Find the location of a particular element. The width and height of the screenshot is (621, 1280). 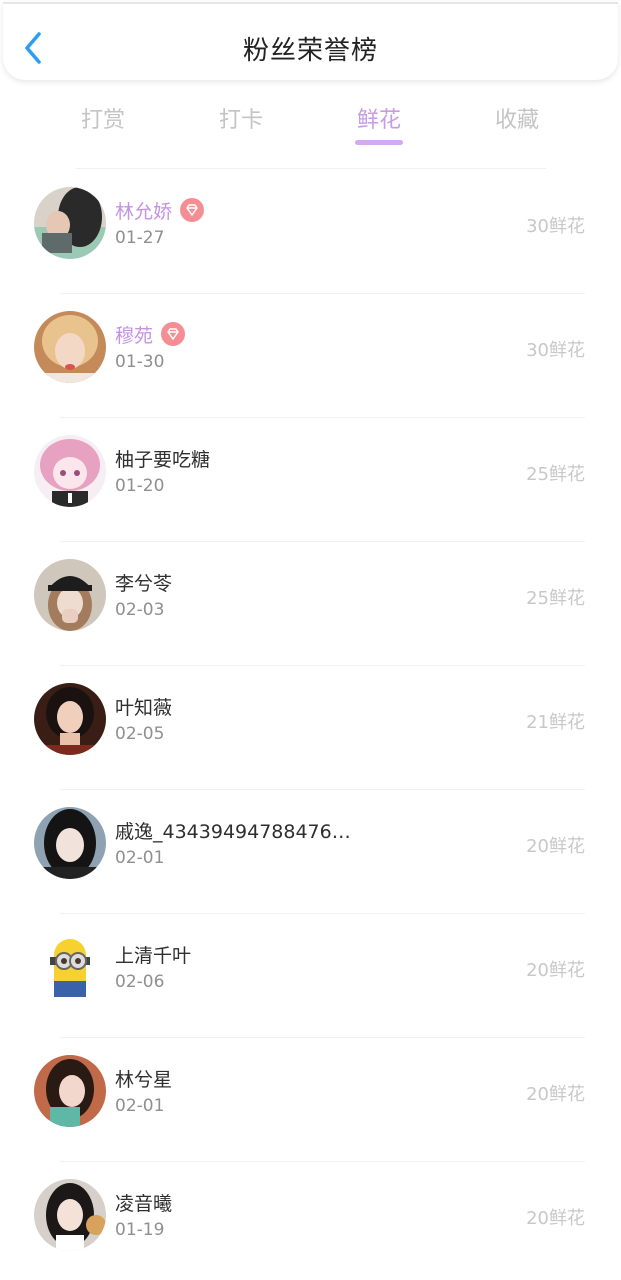

tab-checkin: 打卡 is located at coordinates (241, 118).